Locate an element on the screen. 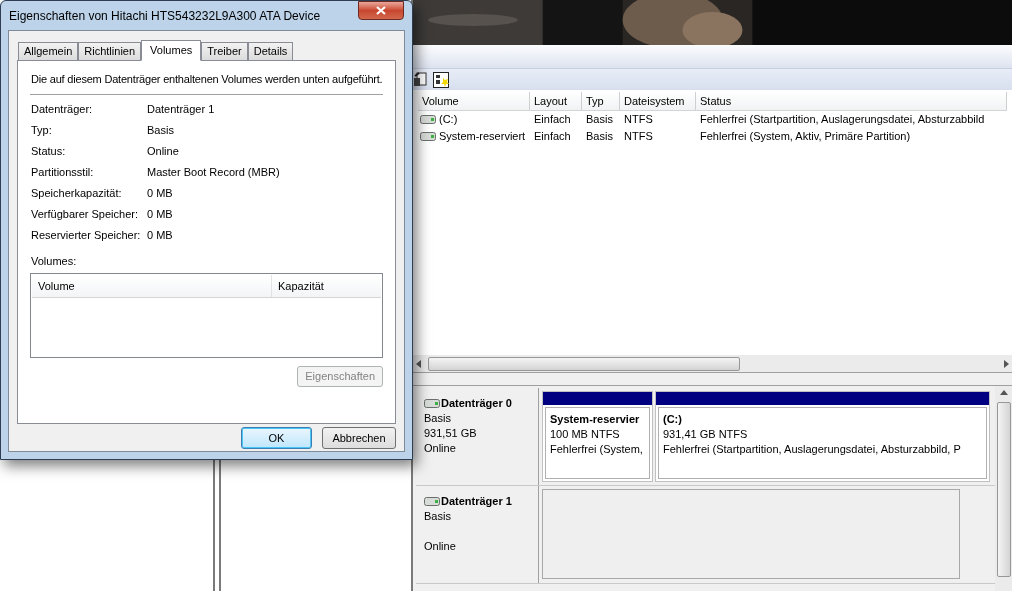  column-header: Kapazität is located at coordinates (326, 286).